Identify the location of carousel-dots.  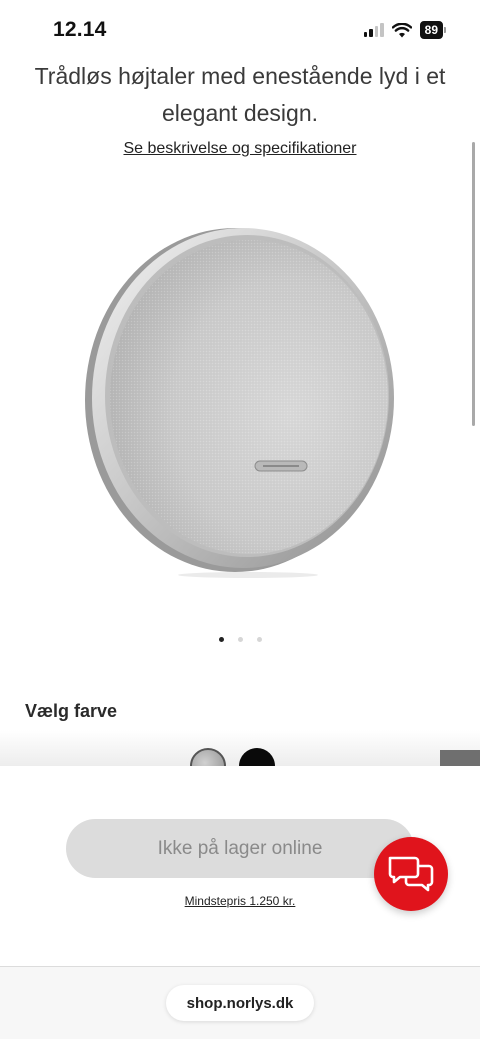
(240, 639).